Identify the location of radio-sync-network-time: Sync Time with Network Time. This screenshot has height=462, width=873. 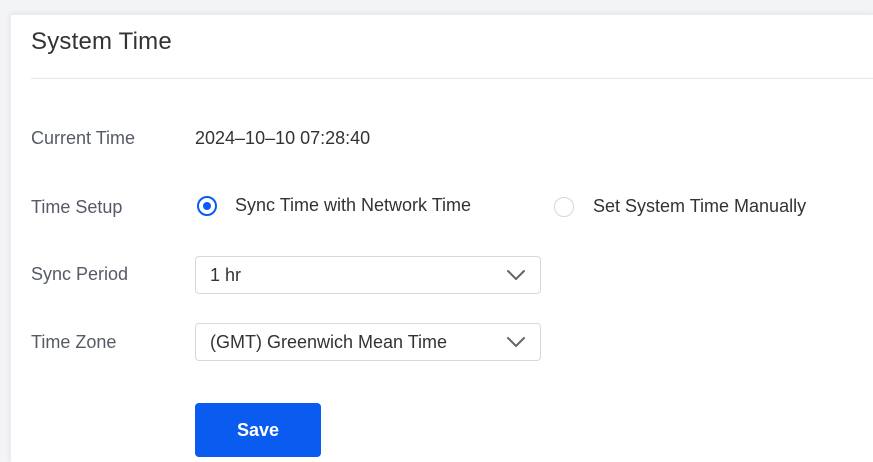
(334, 205).